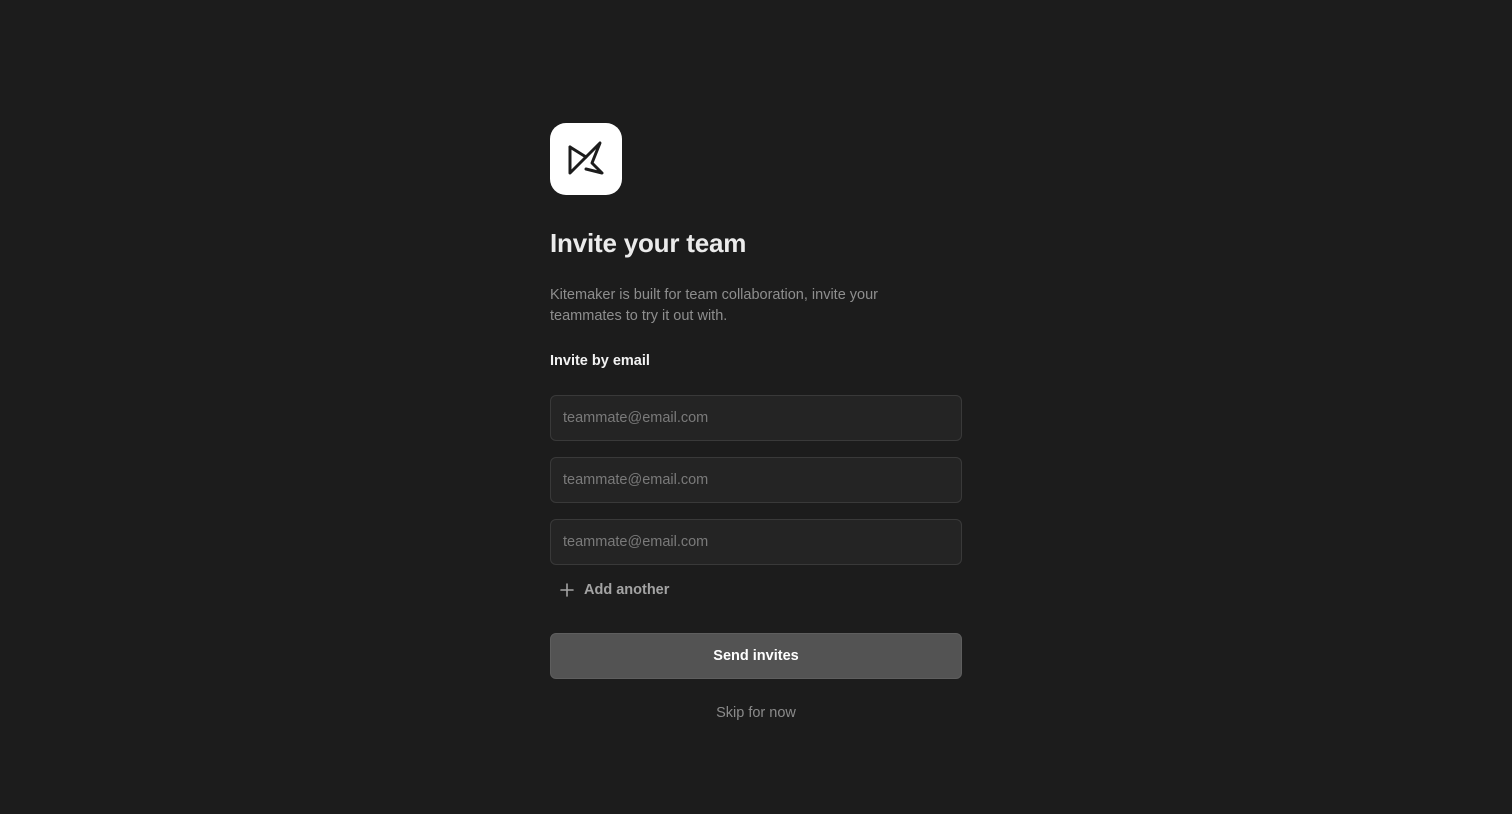  I want to click on app-logo, so click(586, 159).